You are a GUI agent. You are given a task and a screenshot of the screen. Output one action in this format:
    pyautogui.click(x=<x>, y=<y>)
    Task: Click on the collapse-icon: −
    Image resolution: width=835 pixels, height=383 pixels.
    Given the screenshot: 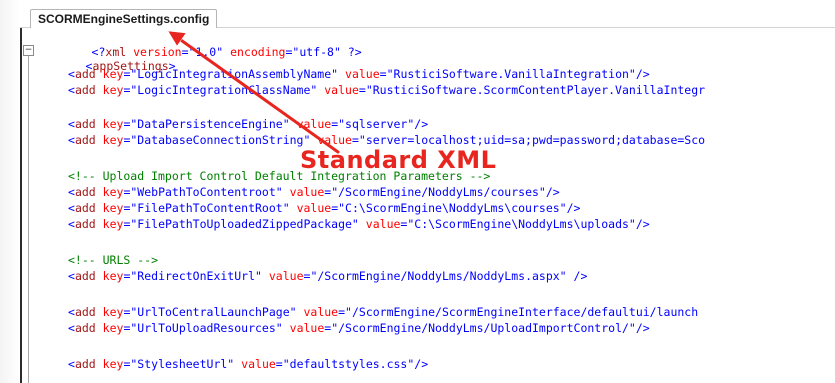 What is the action you would take?
    pyautogui.click(x=28, y=50)
    